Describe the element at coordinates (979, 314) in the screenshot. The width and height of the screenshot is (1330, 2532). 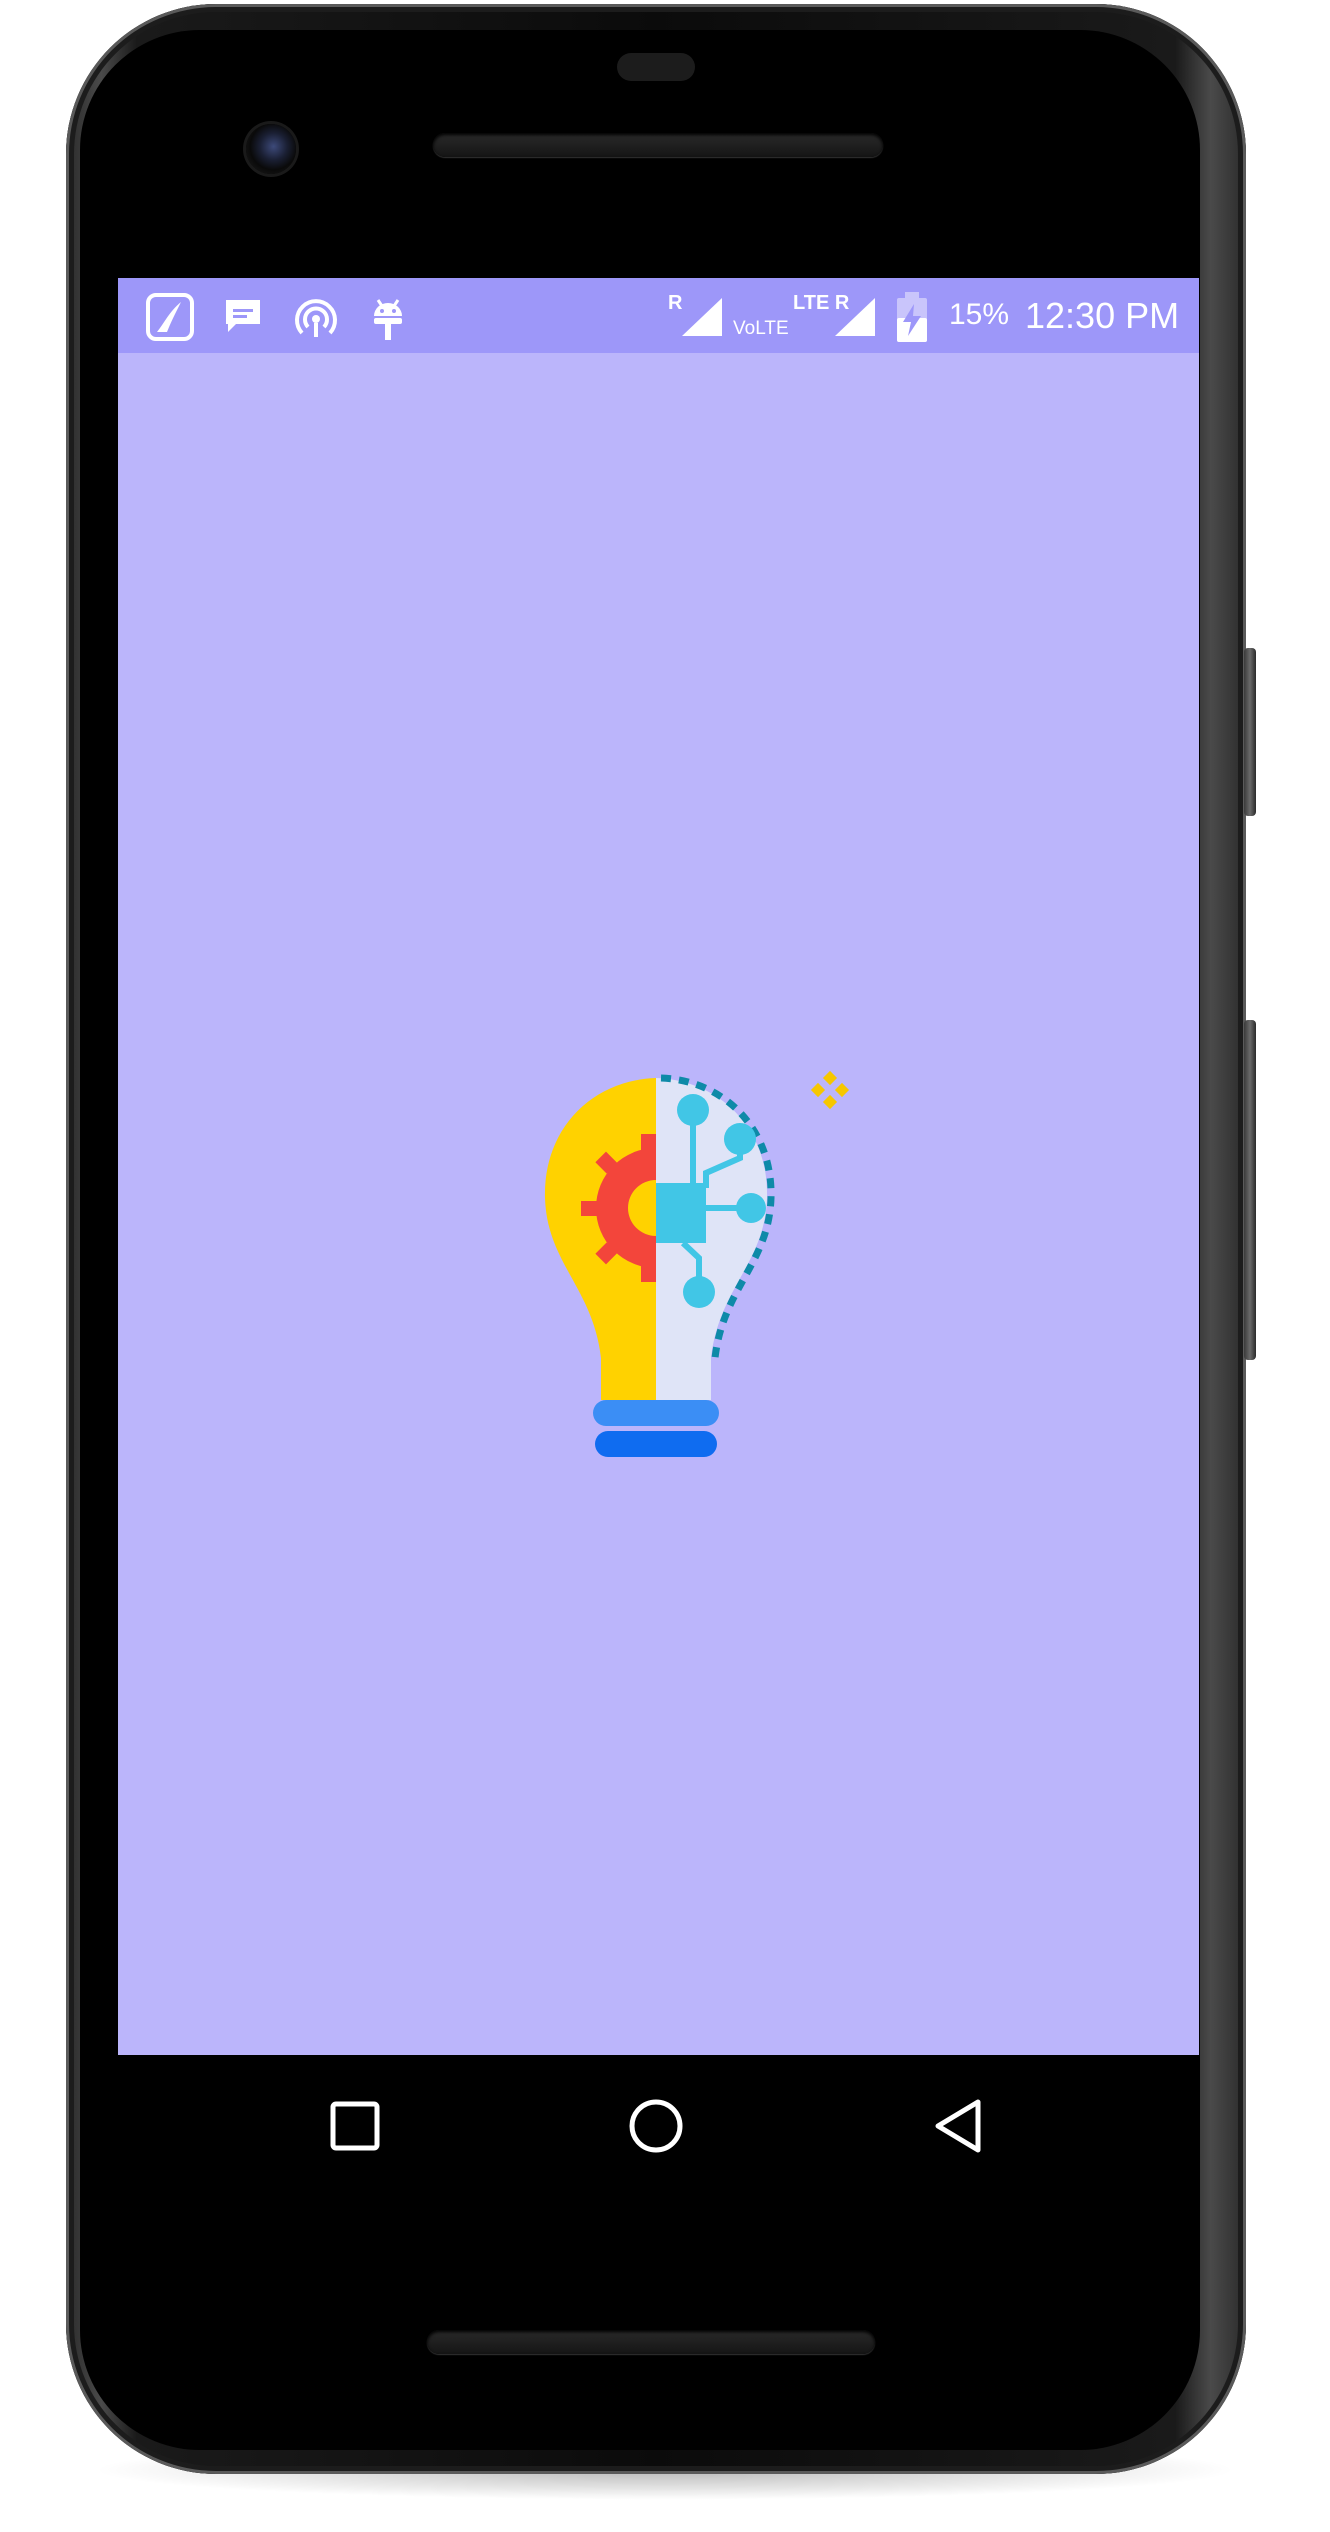
I see `battery-percent: 15%` at that location.